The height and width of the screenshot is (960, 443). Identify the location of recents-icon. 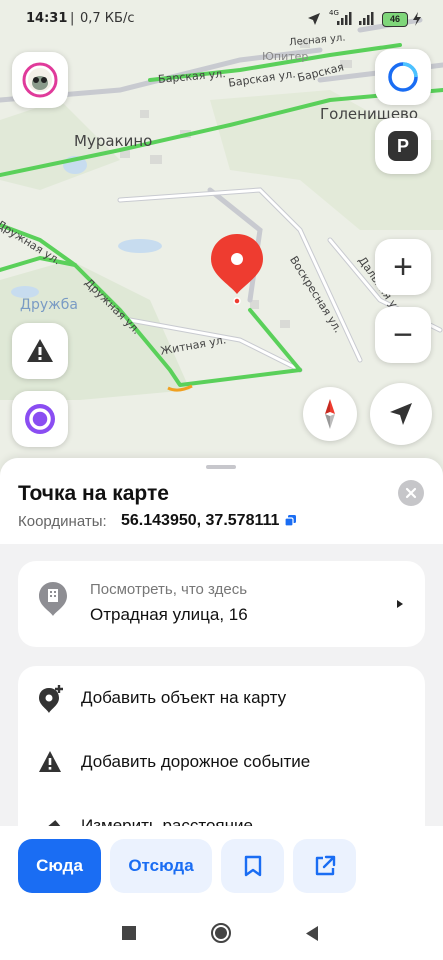
(129, 933).